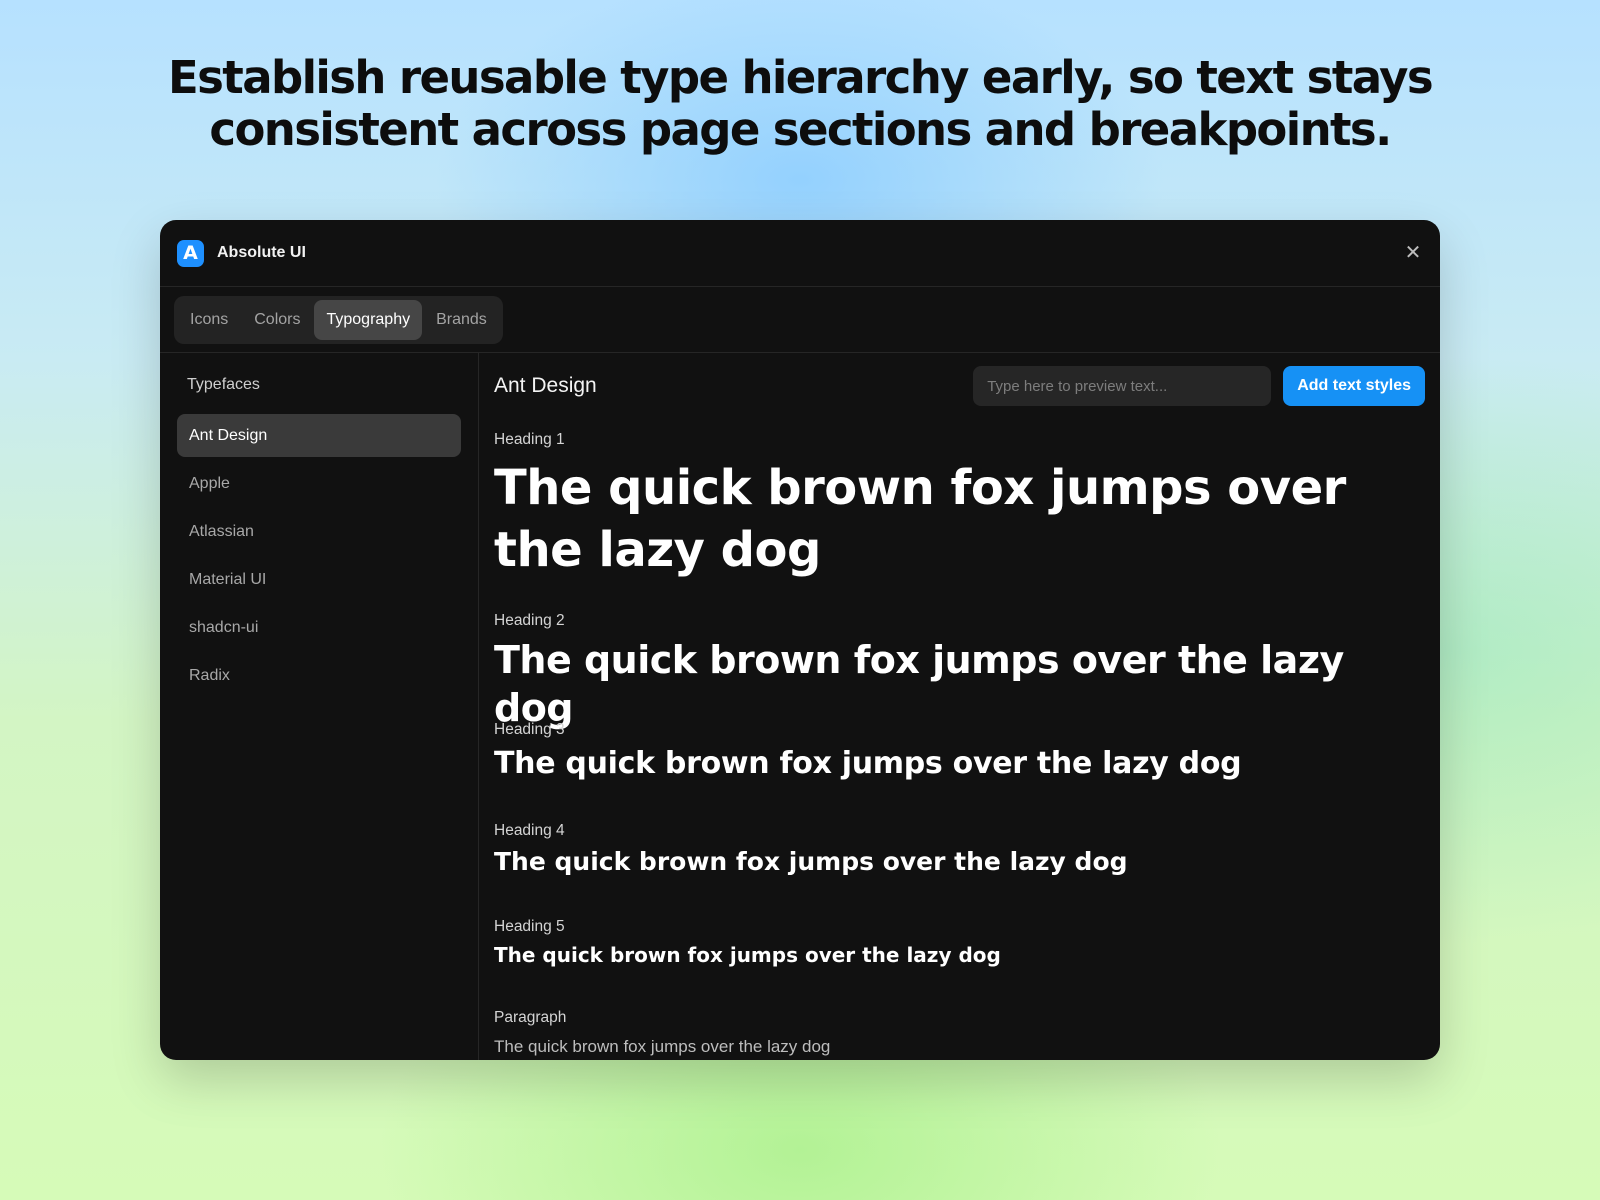  I want to click on tab-typography: Typography, so click(368, 319).